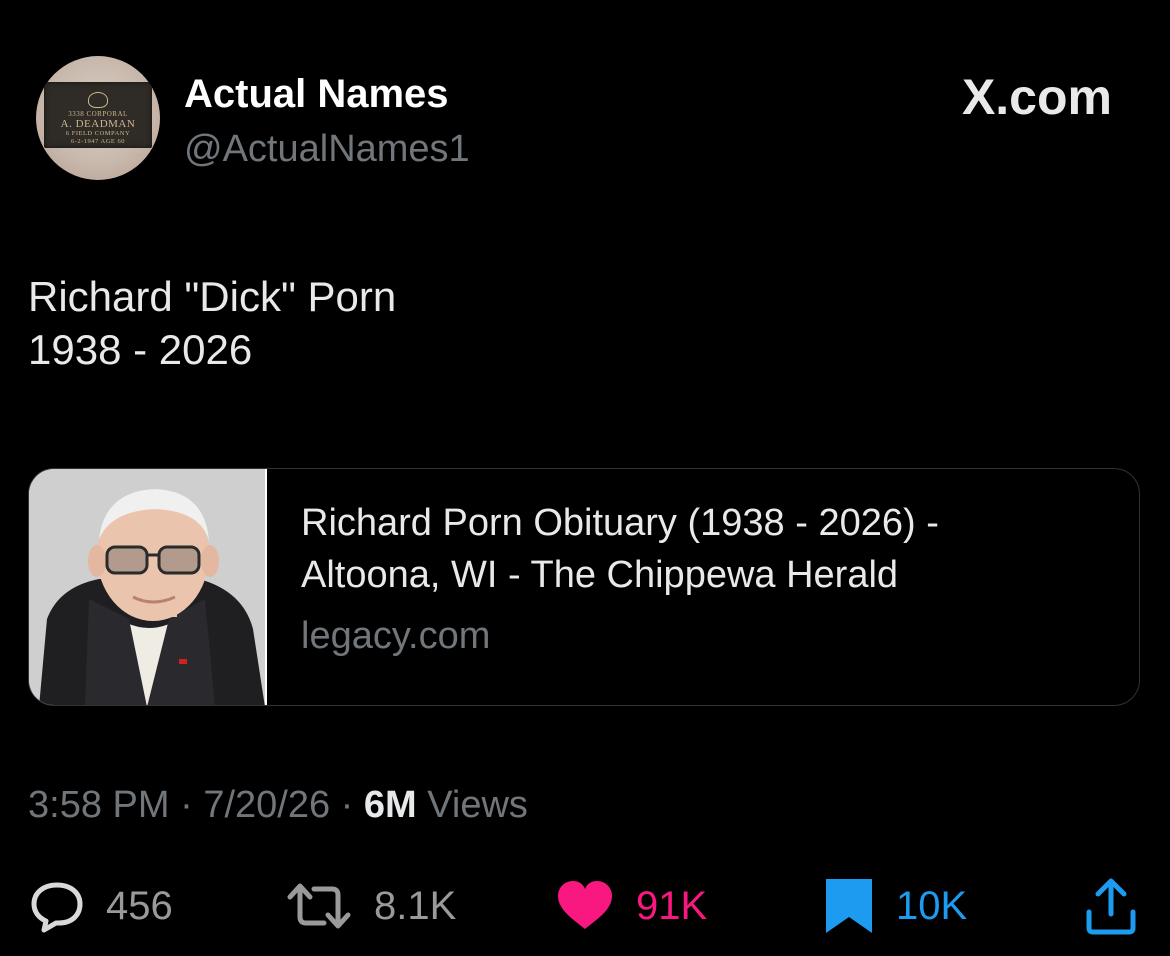 This screenshot has height=956, width=1170. Describe the element at coordinates (600, 575) in the screenshot. I see `card-title-line: Altoona, WI - The Chippewa Herald` at that location.